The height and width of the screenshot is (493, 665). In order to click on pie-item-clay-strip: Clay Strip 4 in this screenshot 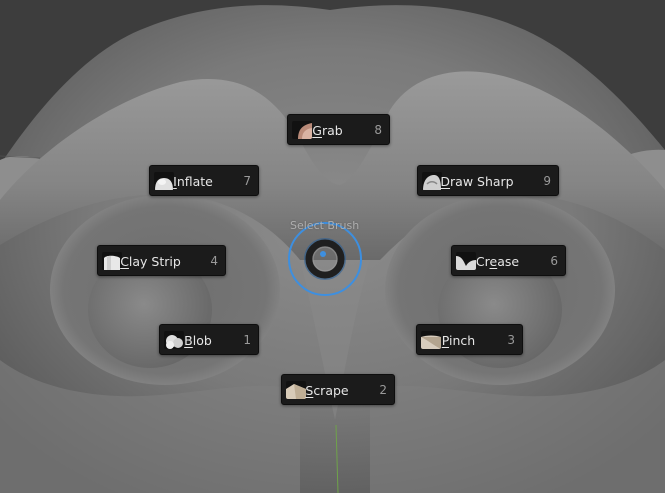, I will do `click(161, 260)`.